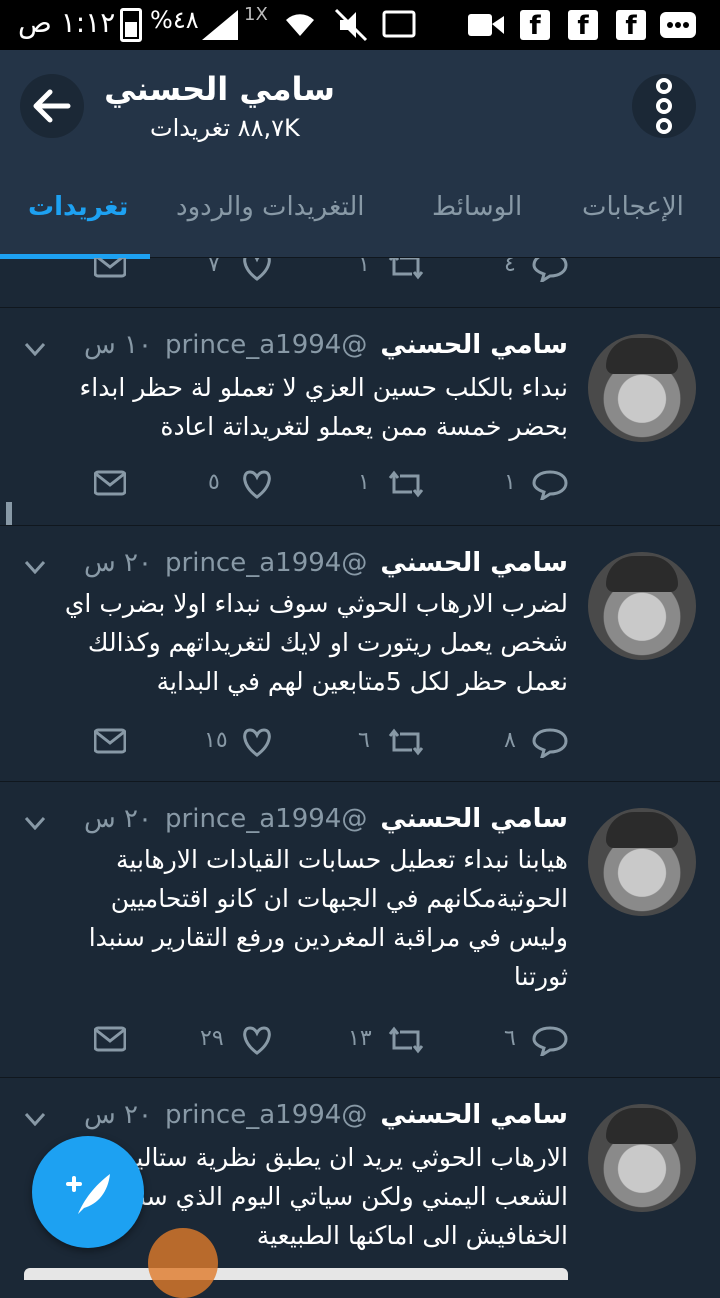  What do you see at coordinates (510, 740) in the screenshot?
I see `reply-count: ٨` at bounding box center [510, 740].